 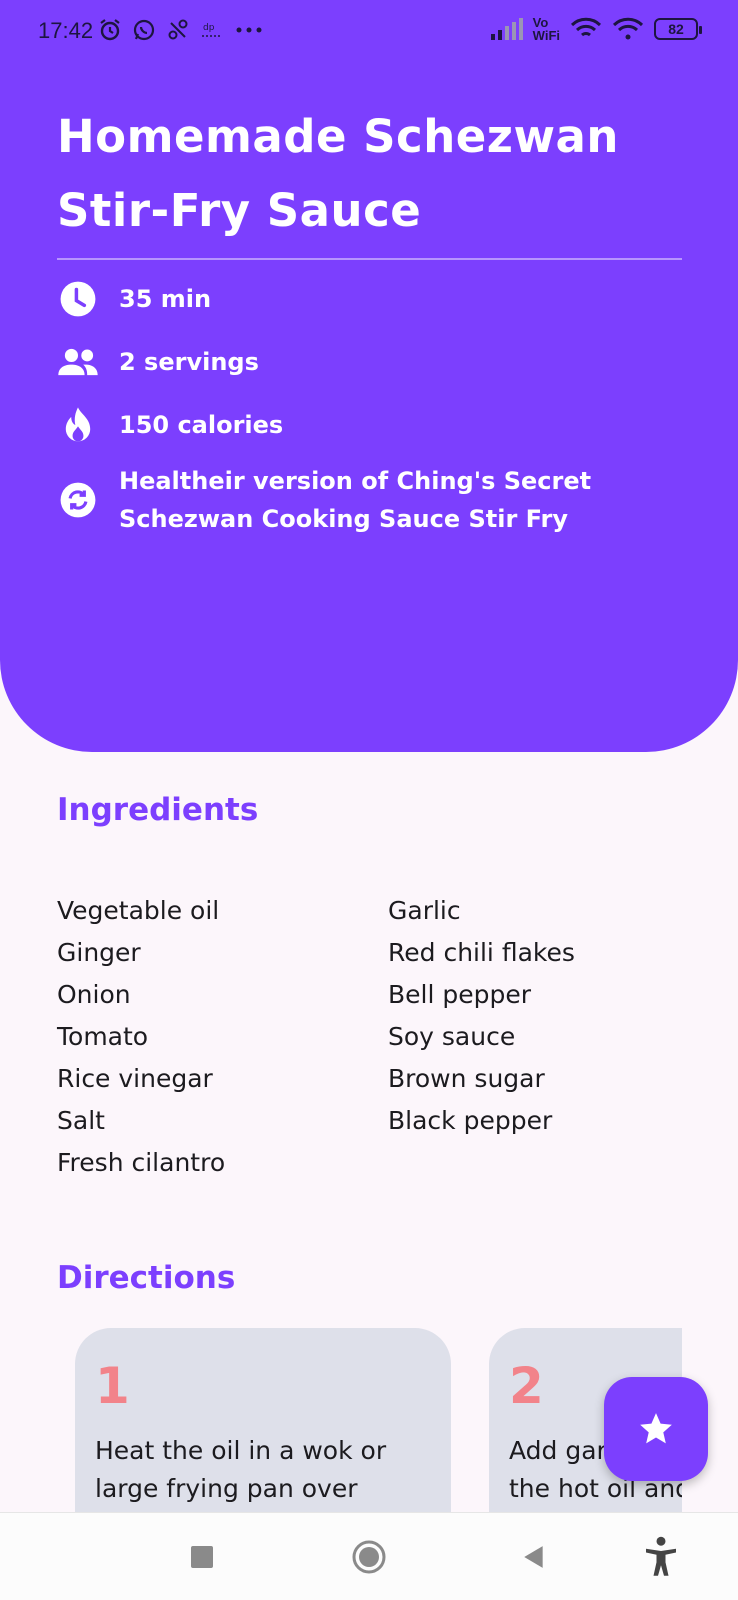 I want to click on square-icon, so click(x=202, y=1557).